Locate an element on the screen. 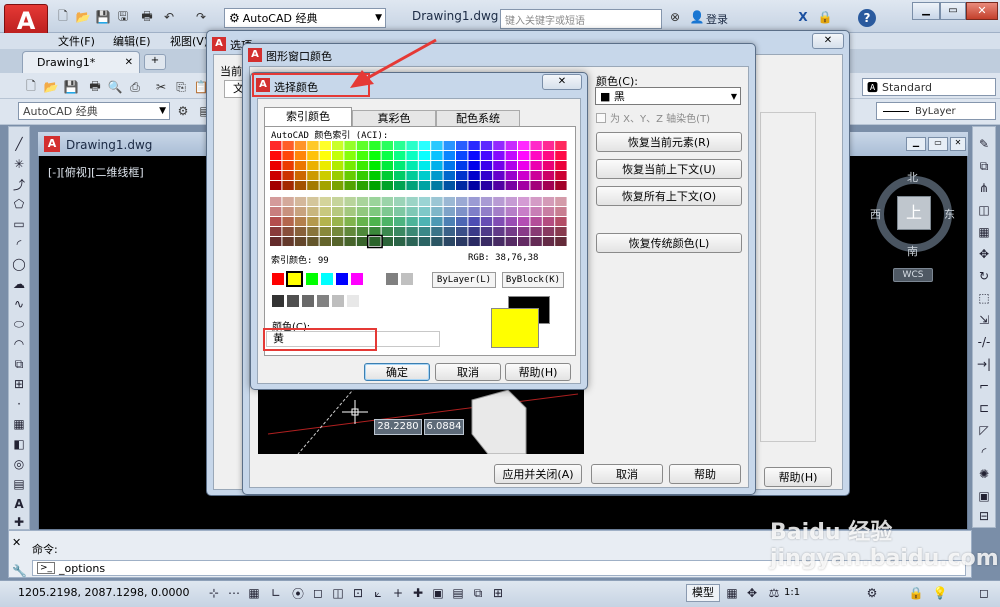  redo-icon: ↷ is located at coordinates (201, 17).